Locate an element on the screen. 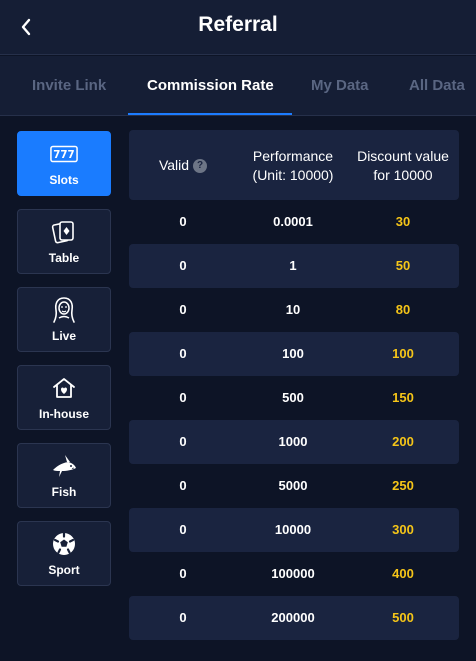 The width and height of the screenshot is (476, 661). active-tab-indicator is located at coordinates (210, 114).